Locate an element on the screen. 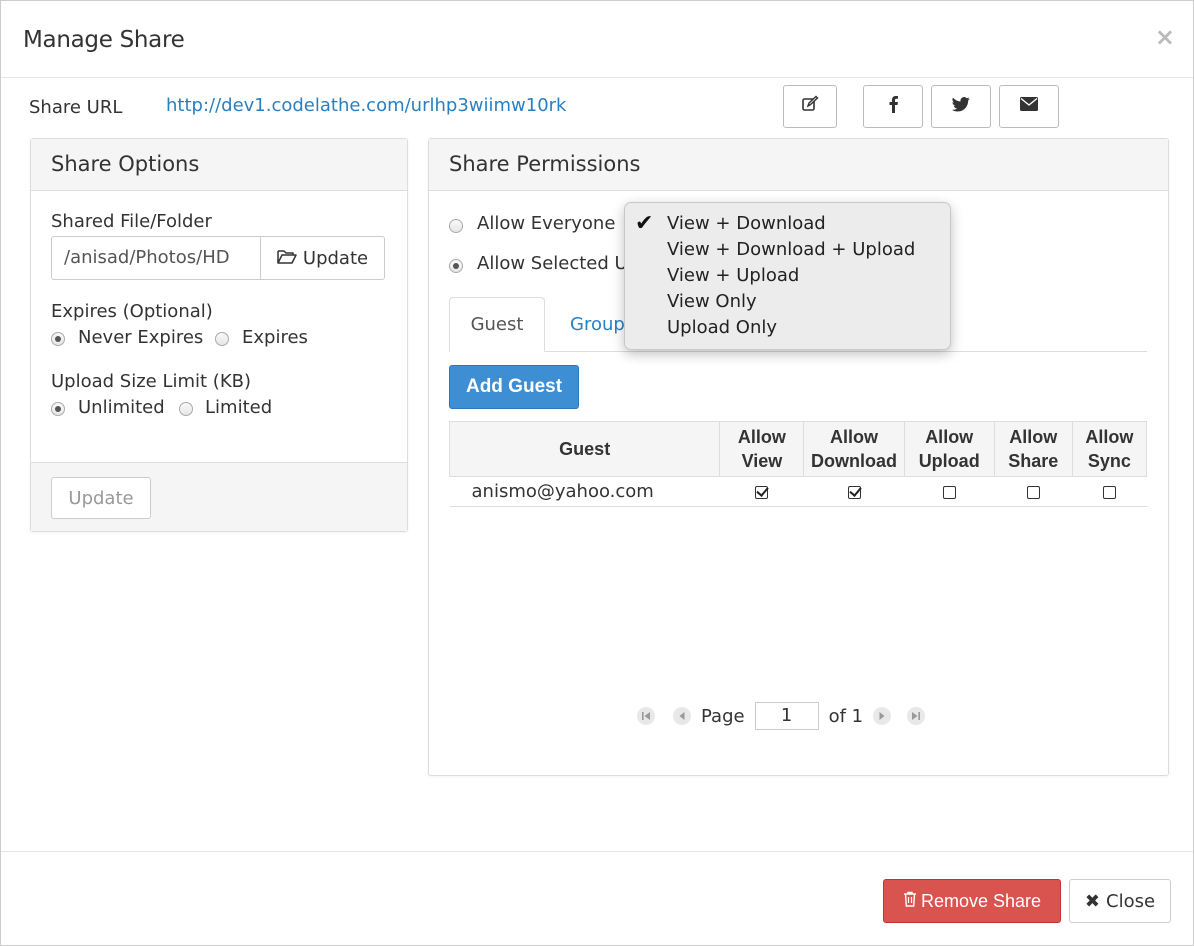 This screenshot has width=1194, height=946. last-page-icon is located at coordinates (916, 716).